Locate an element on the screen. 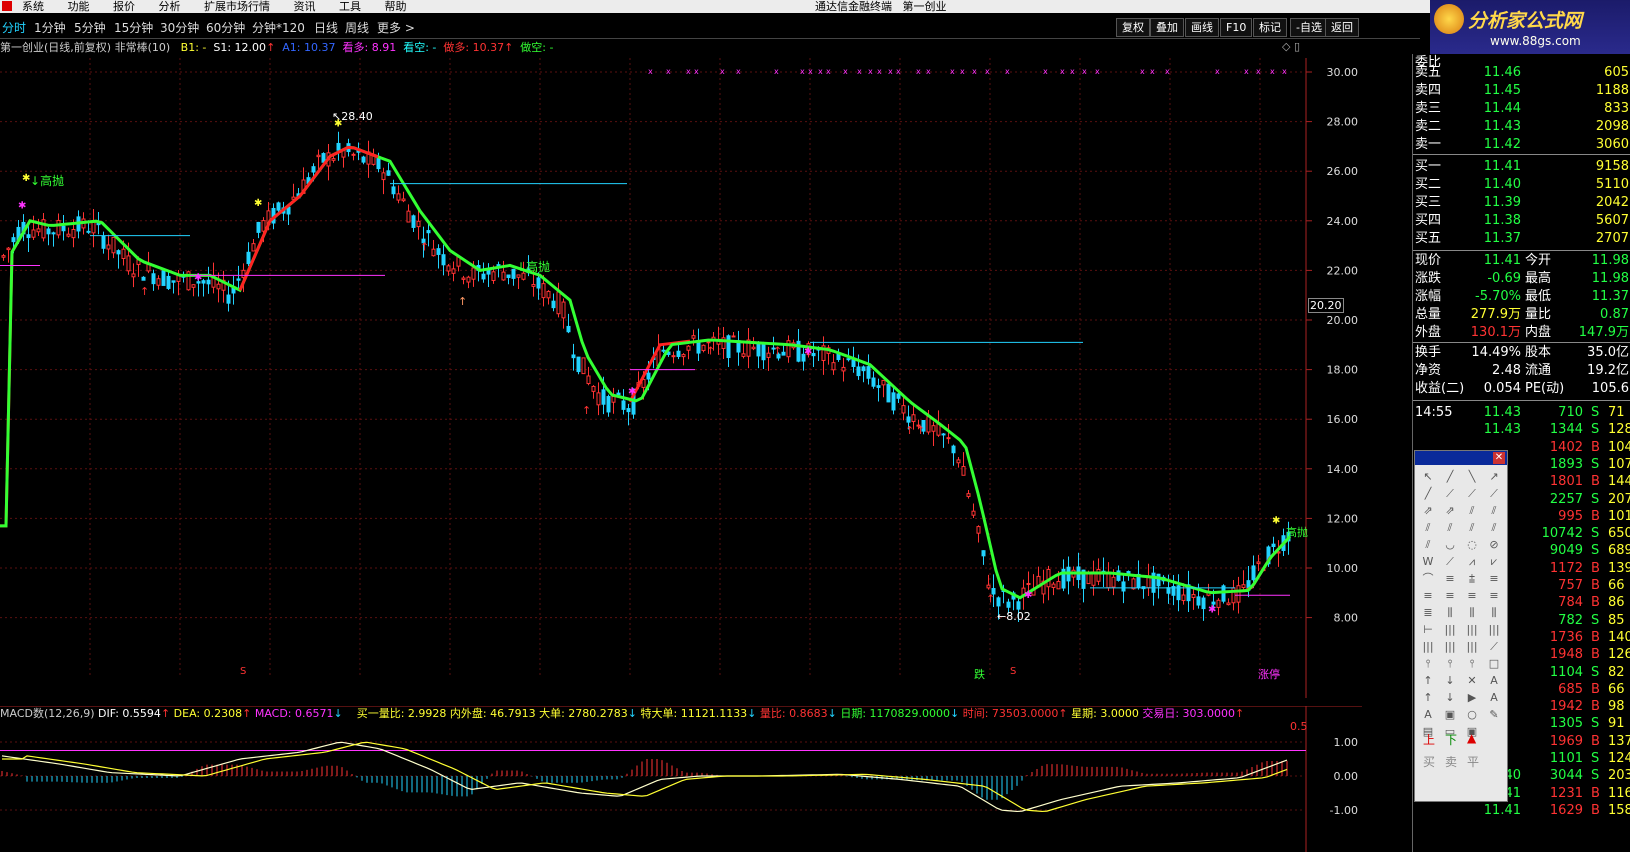 This screenshot has width=1630, height=852. menu-extended-market: 扩展市场行情 is located at coordinates (237, 6).